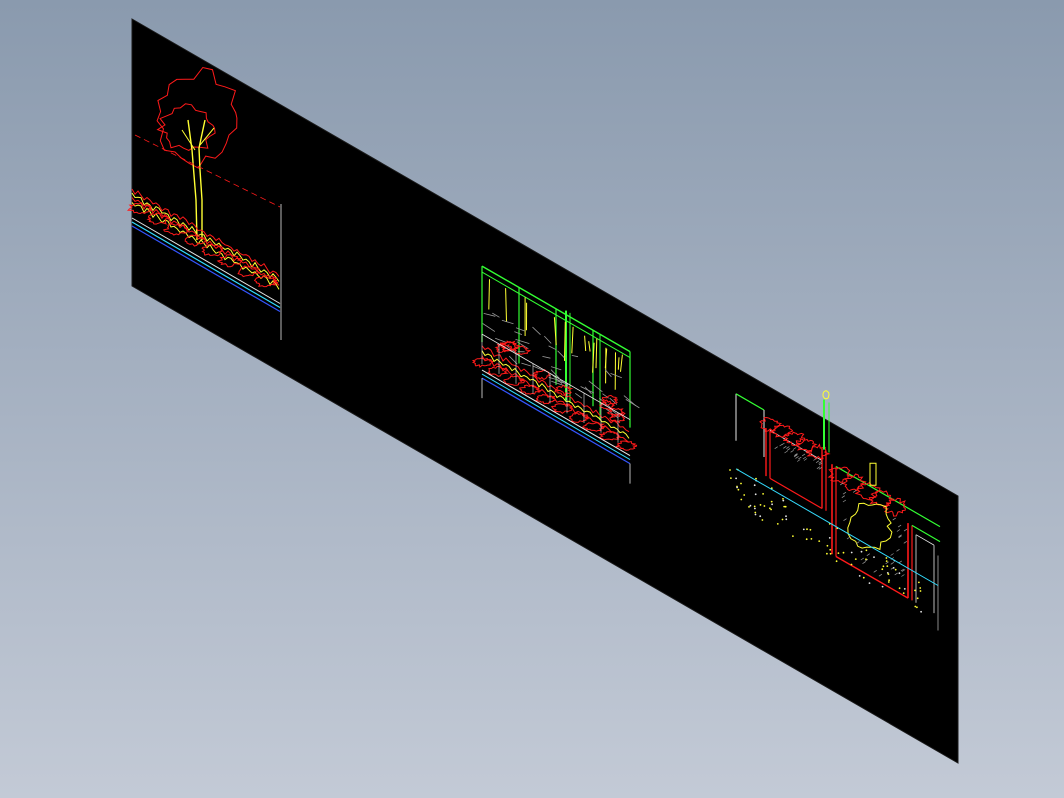 The image size is (1064, 798). What do you see at coordinates (826, 395) in the screenshot?
I see `post-lamp-head` at bounding box center [826, 395].